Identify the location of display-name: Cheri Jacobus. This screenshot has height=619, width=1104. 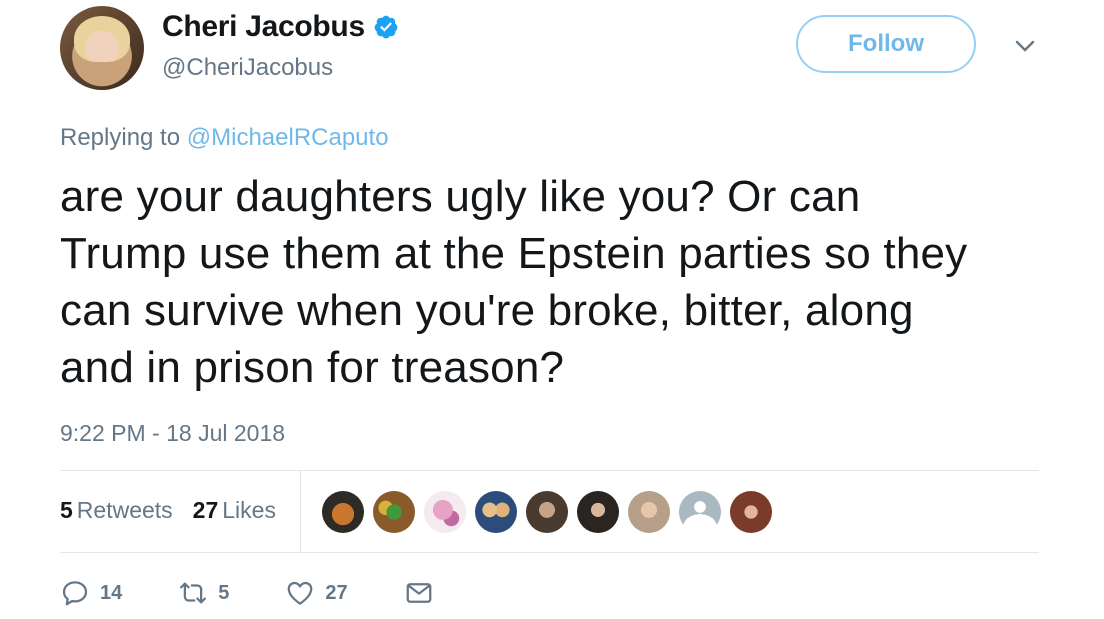
(263, 27).